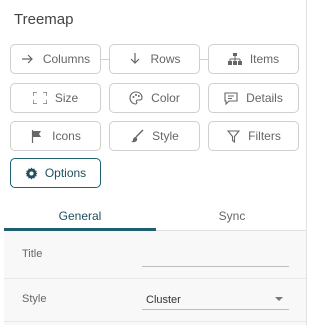 The height and width of the screenshot is (325, 320). I want to click on hierarchy-icon, so click(234, 59).